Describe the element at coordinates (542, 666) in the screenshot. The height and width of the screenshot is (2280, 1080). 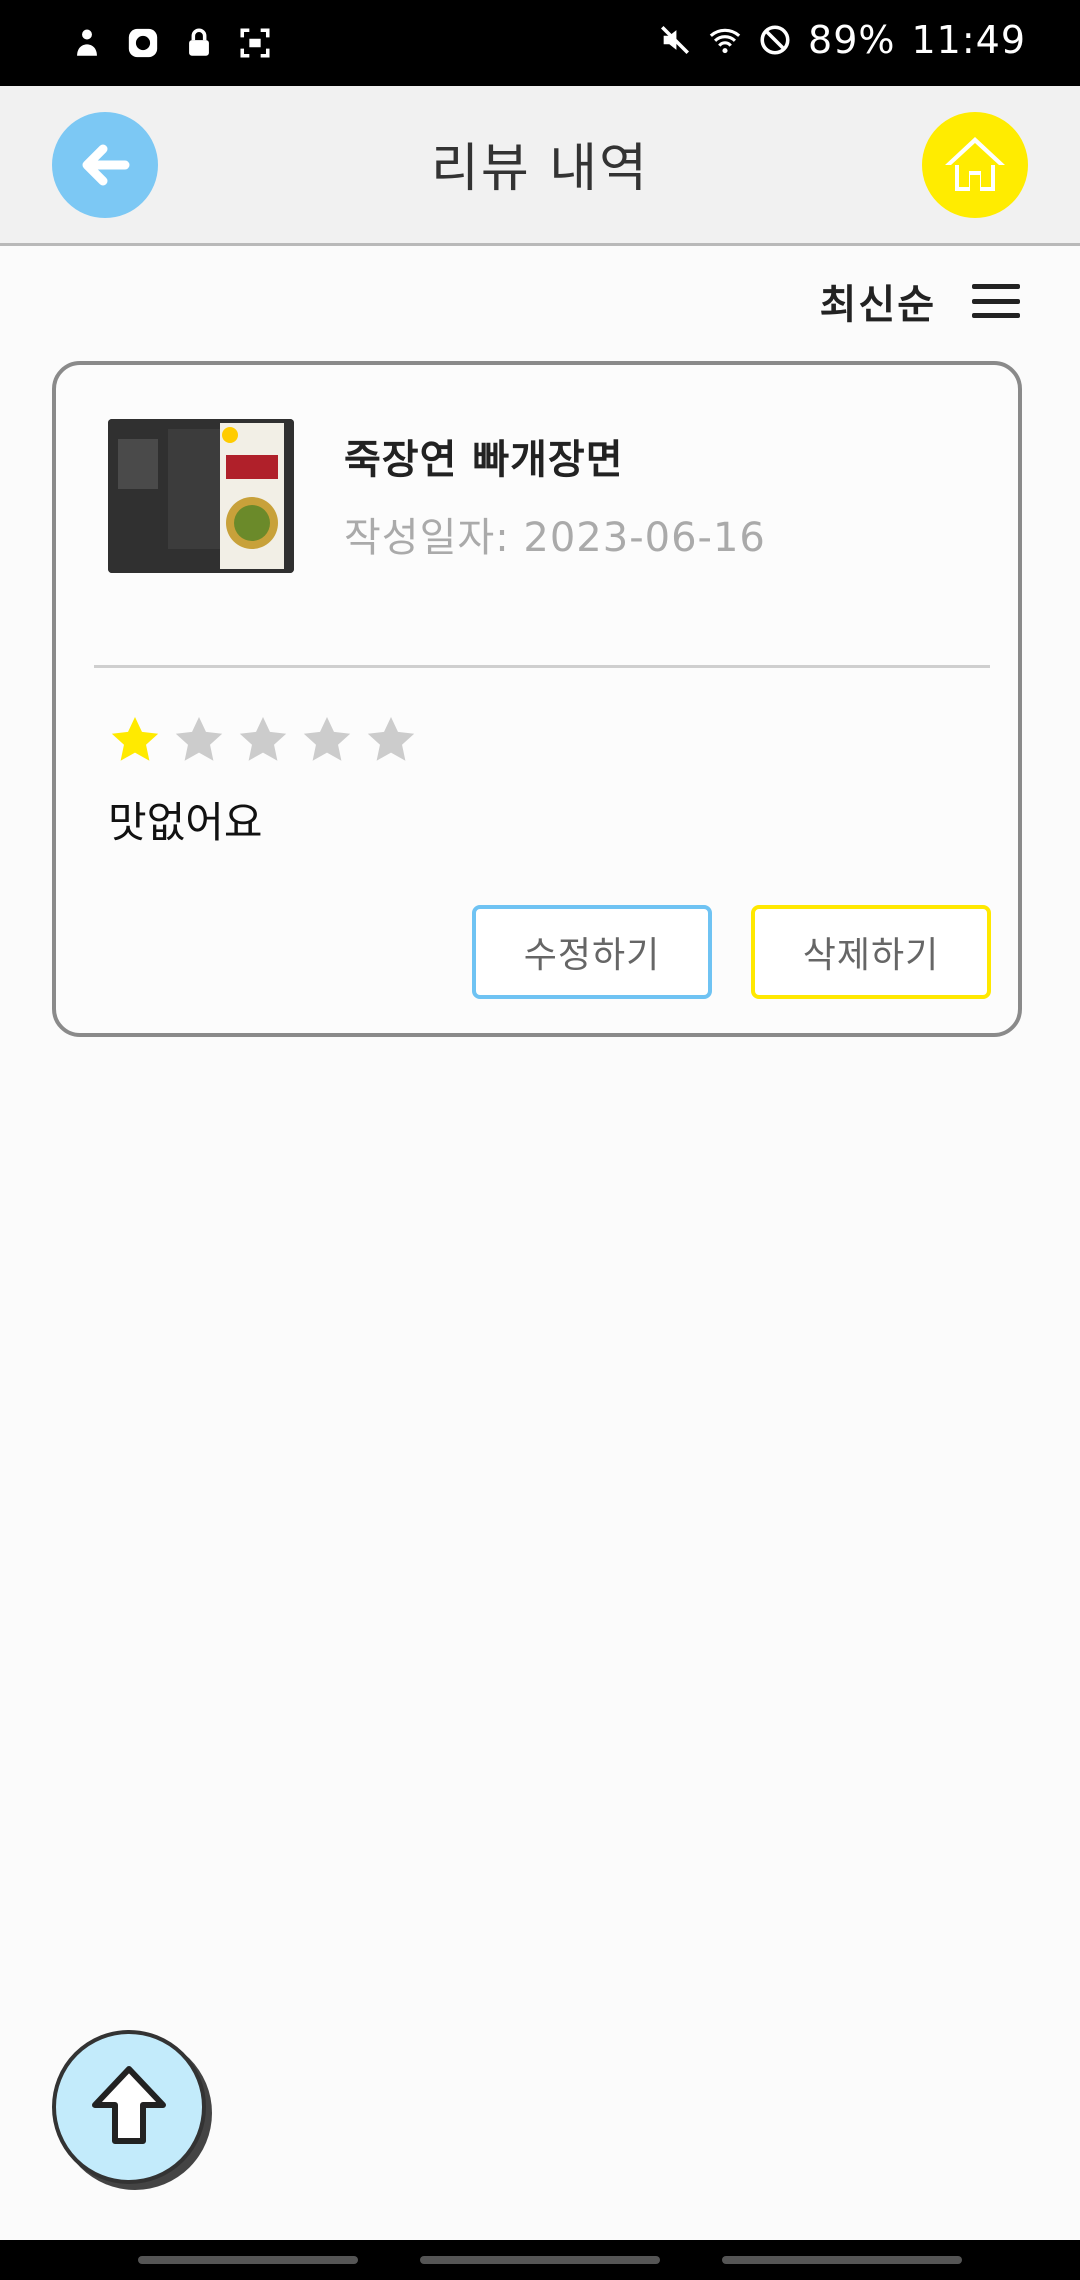
I see `card-divider` at that location.